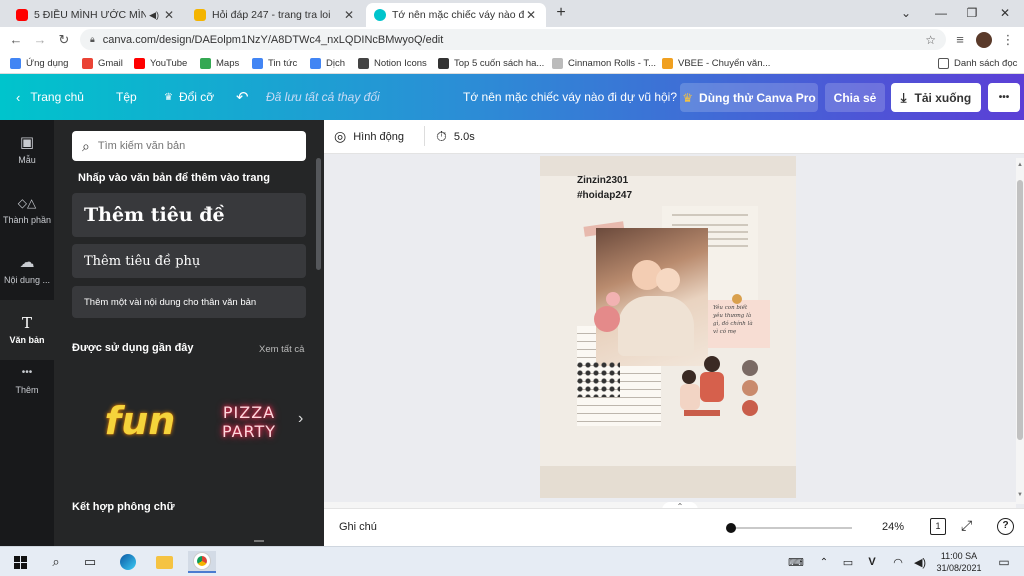  I want to click on try-pro-button: ♛ Dùng thử Canva Pro, so click(749, 97).